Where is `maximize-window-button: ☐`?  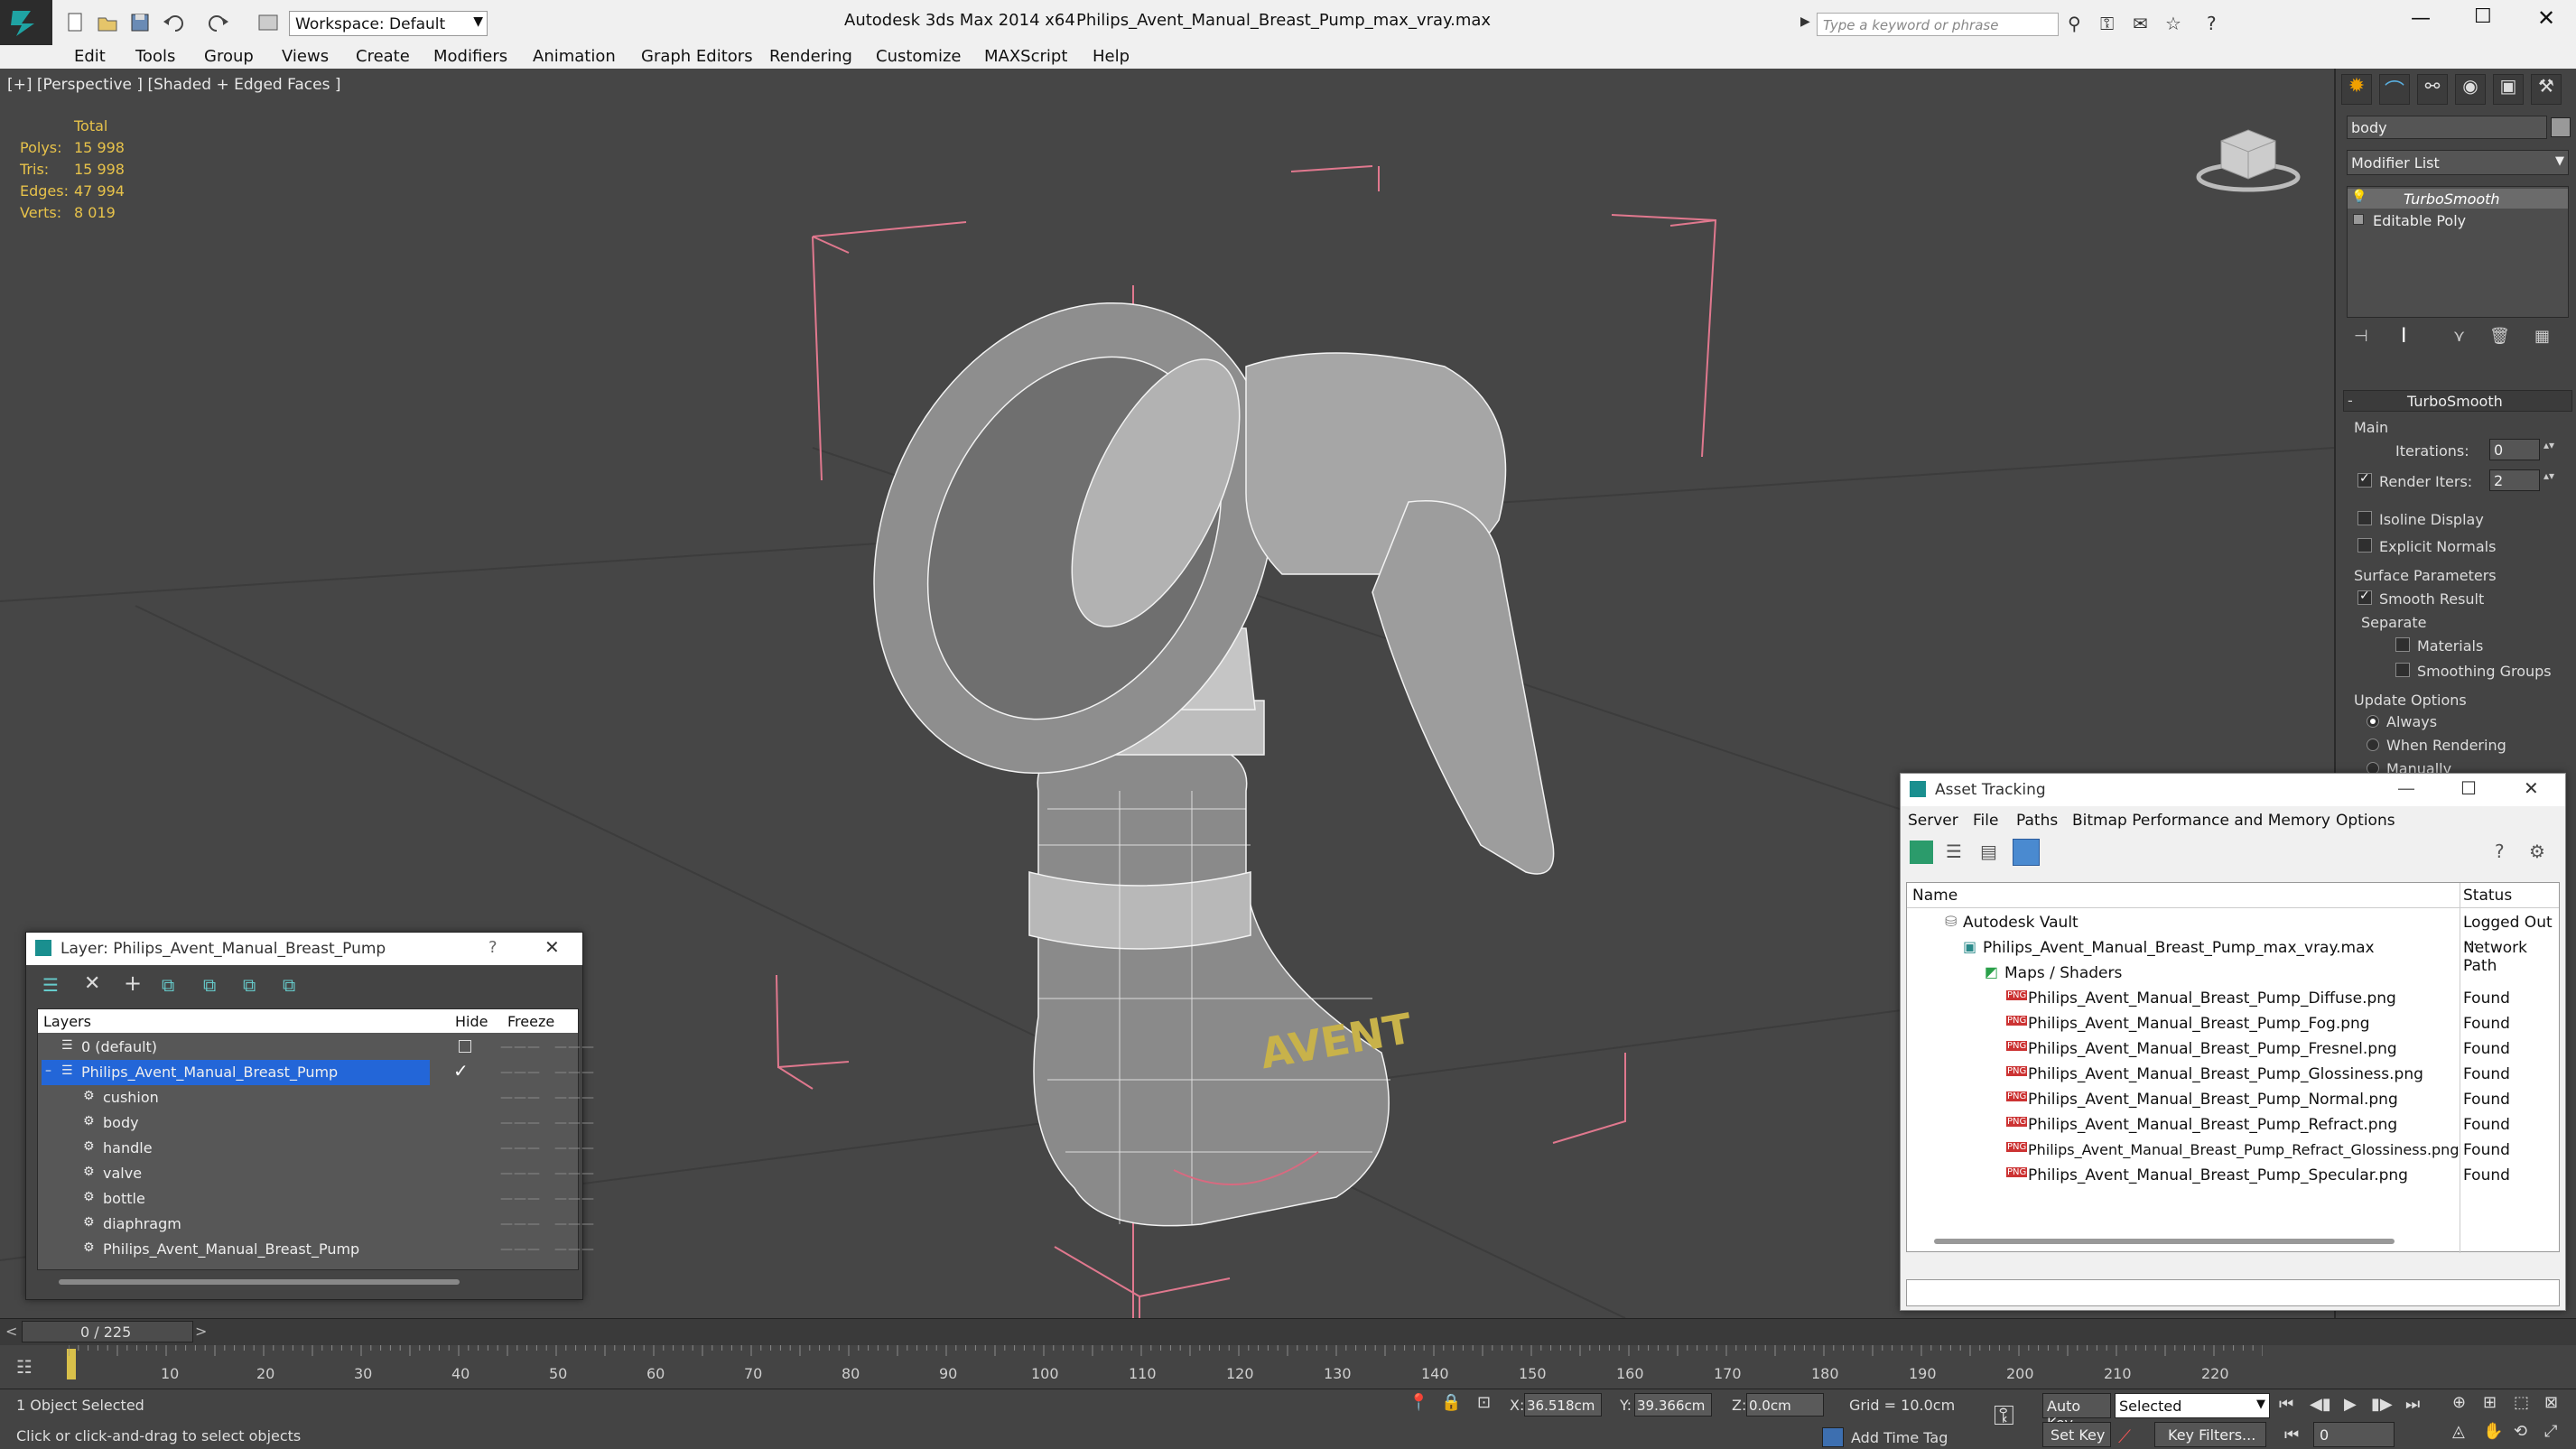
maximize-window-button: ☐ is located at coordinates (2483, 16).